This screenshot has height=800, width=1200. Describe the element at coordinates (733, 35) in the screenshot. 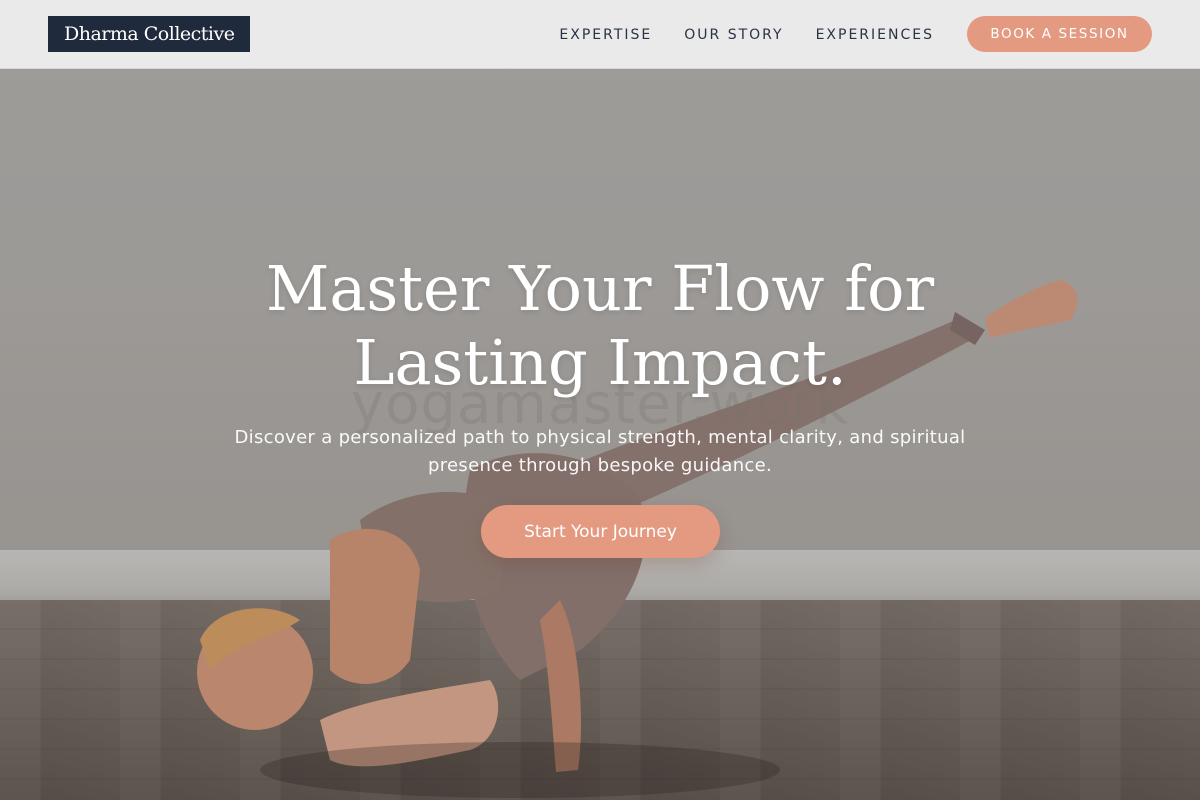

I see `nav-link-our-story: OUR STORY` at that location.